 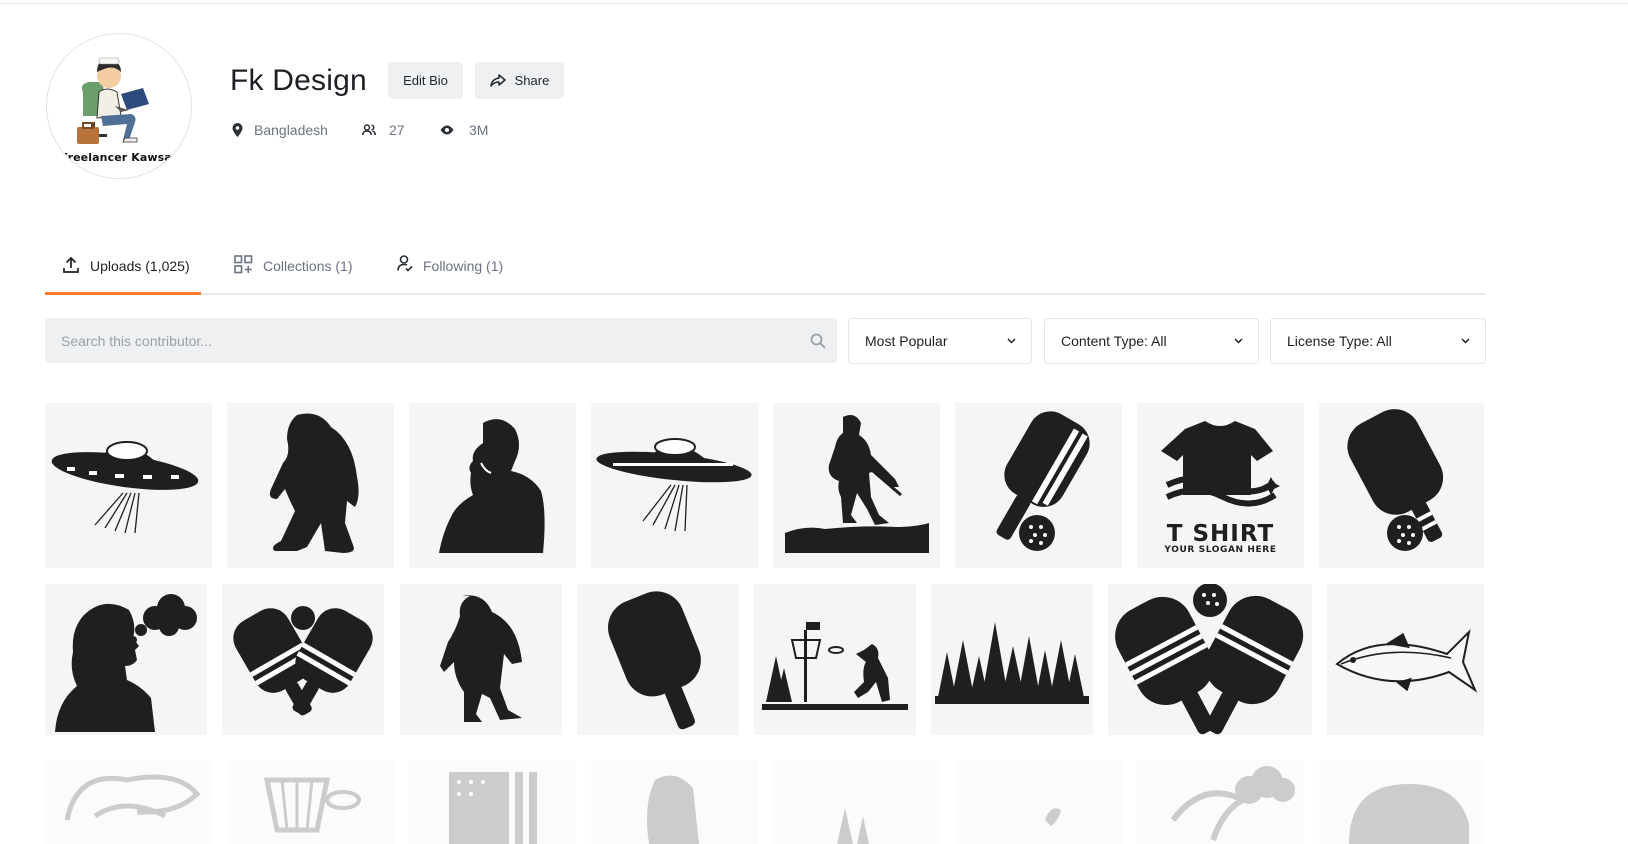 I want to click on t-shirt-title: T SHIRT, so click(x=1220, y=534).